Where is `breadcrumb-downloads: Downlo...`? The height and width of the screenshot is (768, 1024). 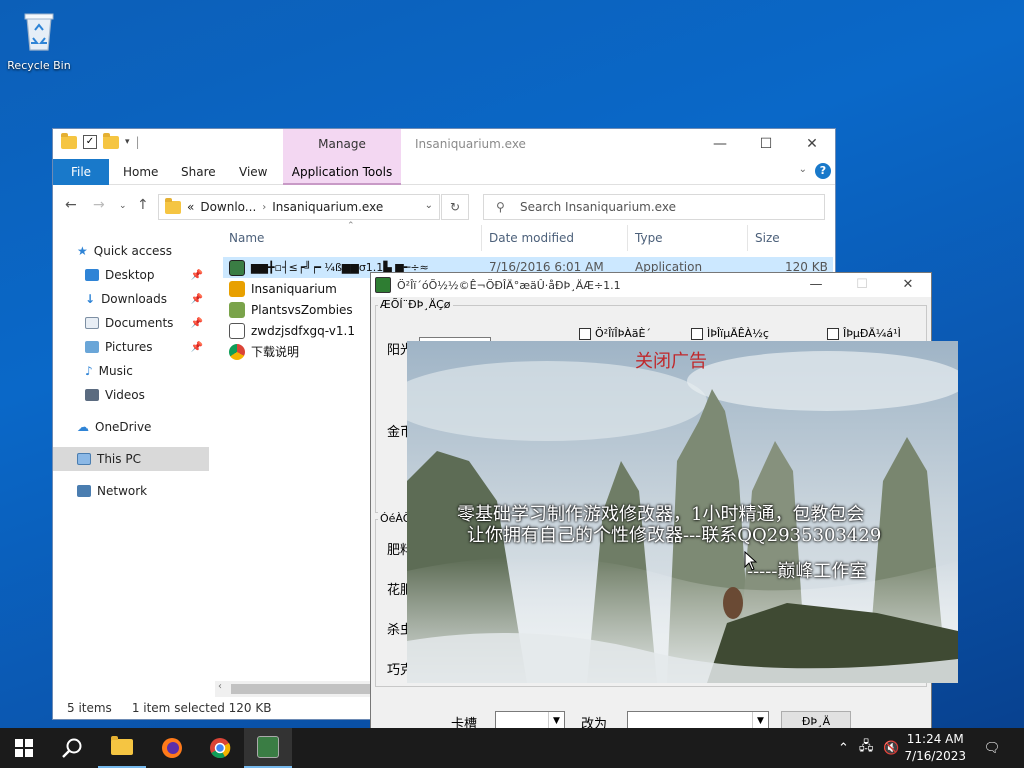 breadcrumb-downloads: Downlo... is located at coordinates (228, 207).